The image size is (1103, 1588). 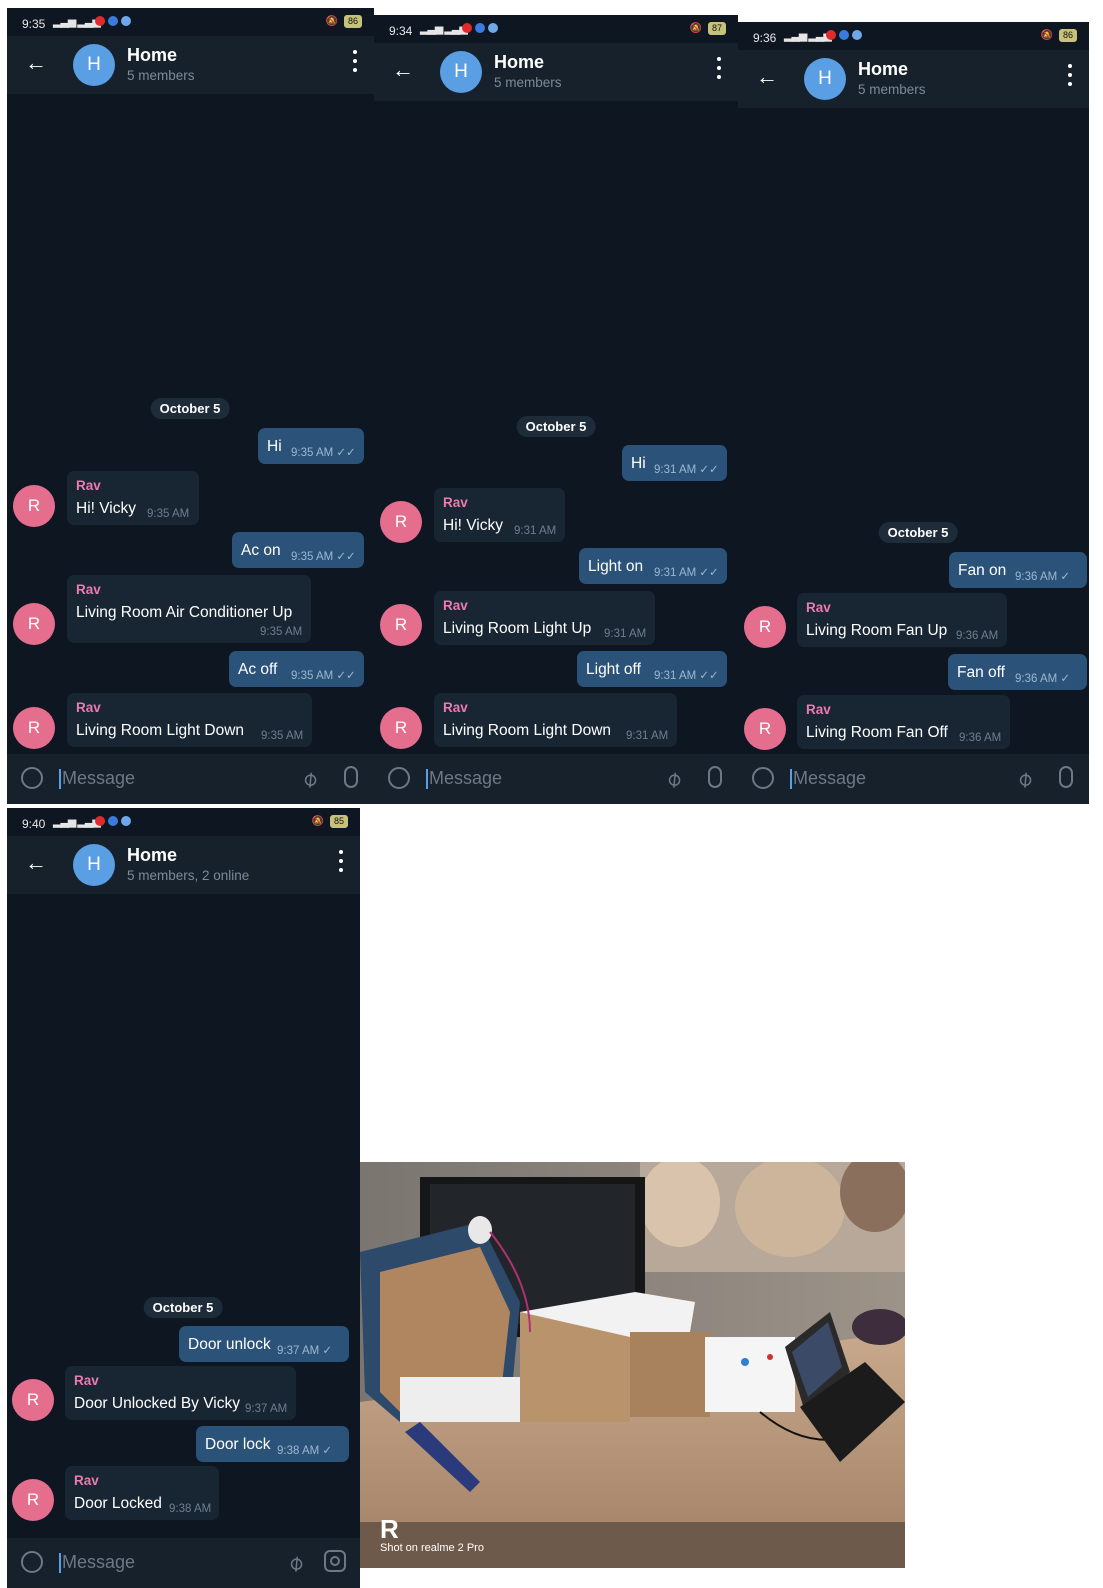 What do you see at coordinates (183, 822) in the screenshot?
I see `status-bar: 9:40 ▂▃▅ ▂▃▅ 🔕 85` at bounding box center [183, 822].